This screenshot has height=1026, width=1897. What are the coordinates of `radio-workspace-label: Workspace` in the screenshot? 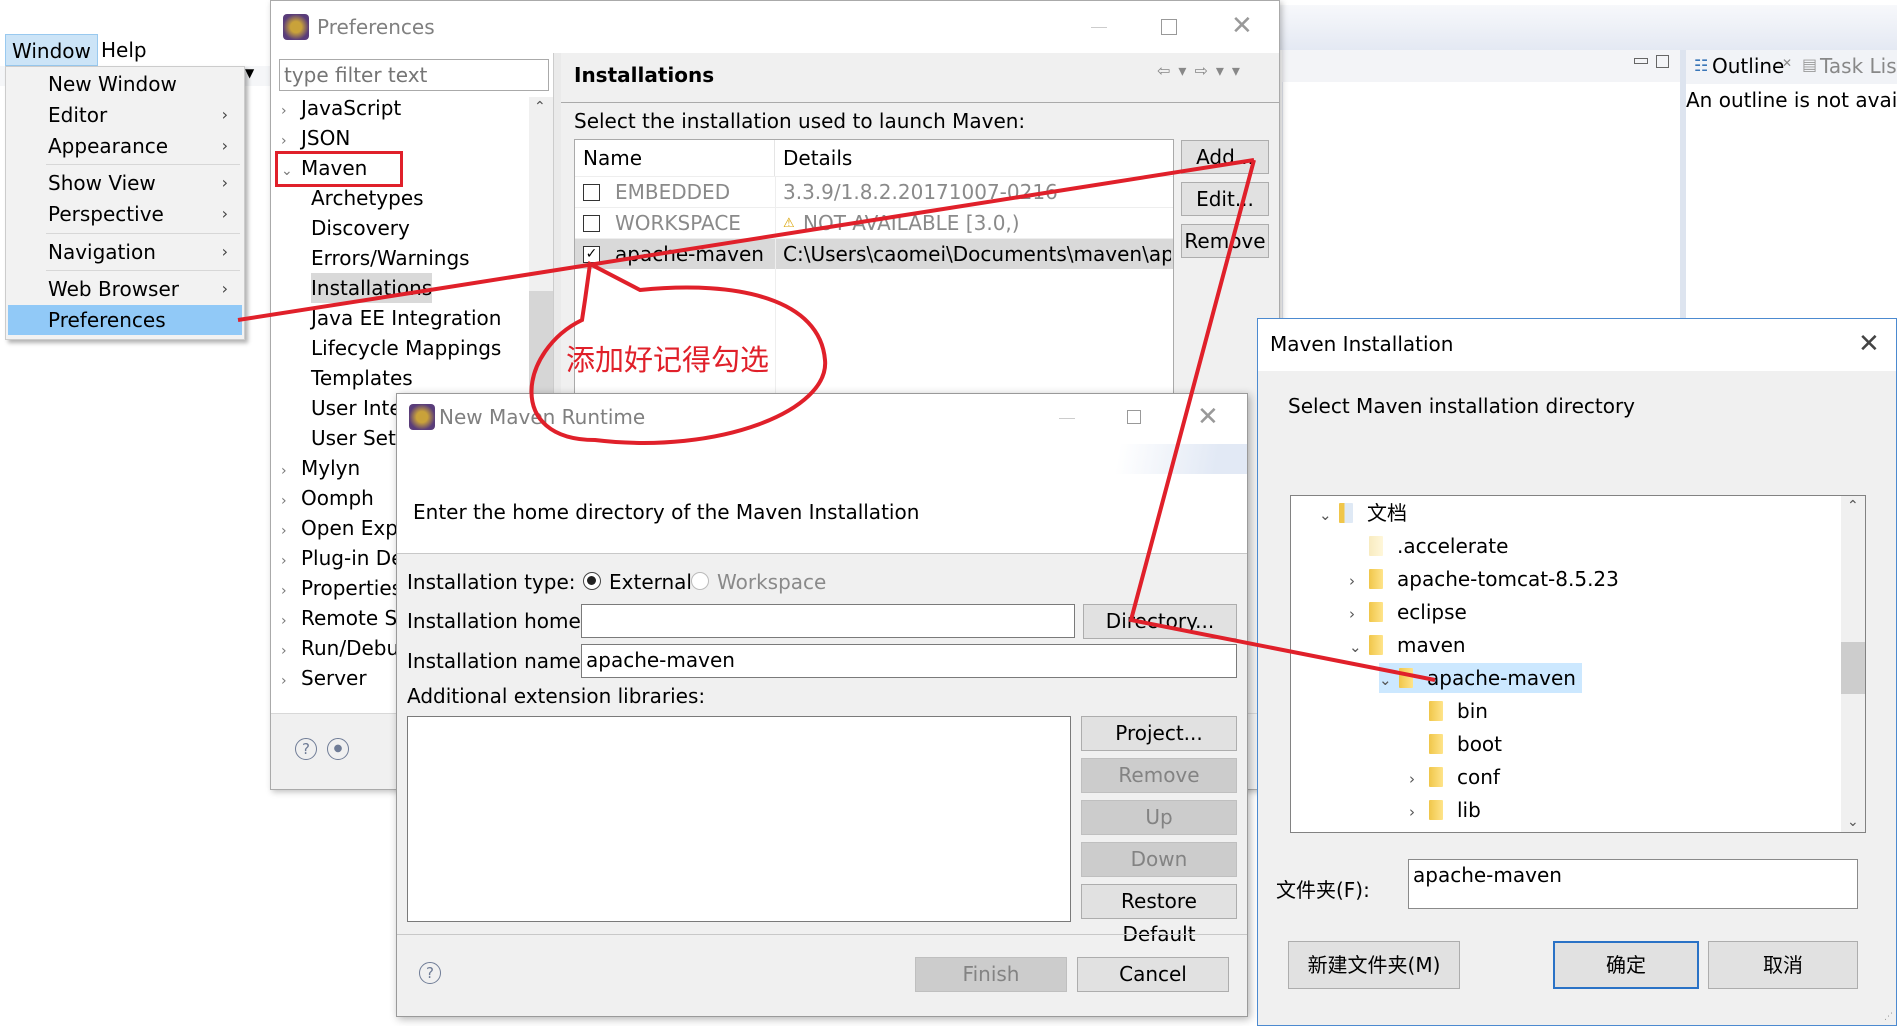 It's located at (771, 582).